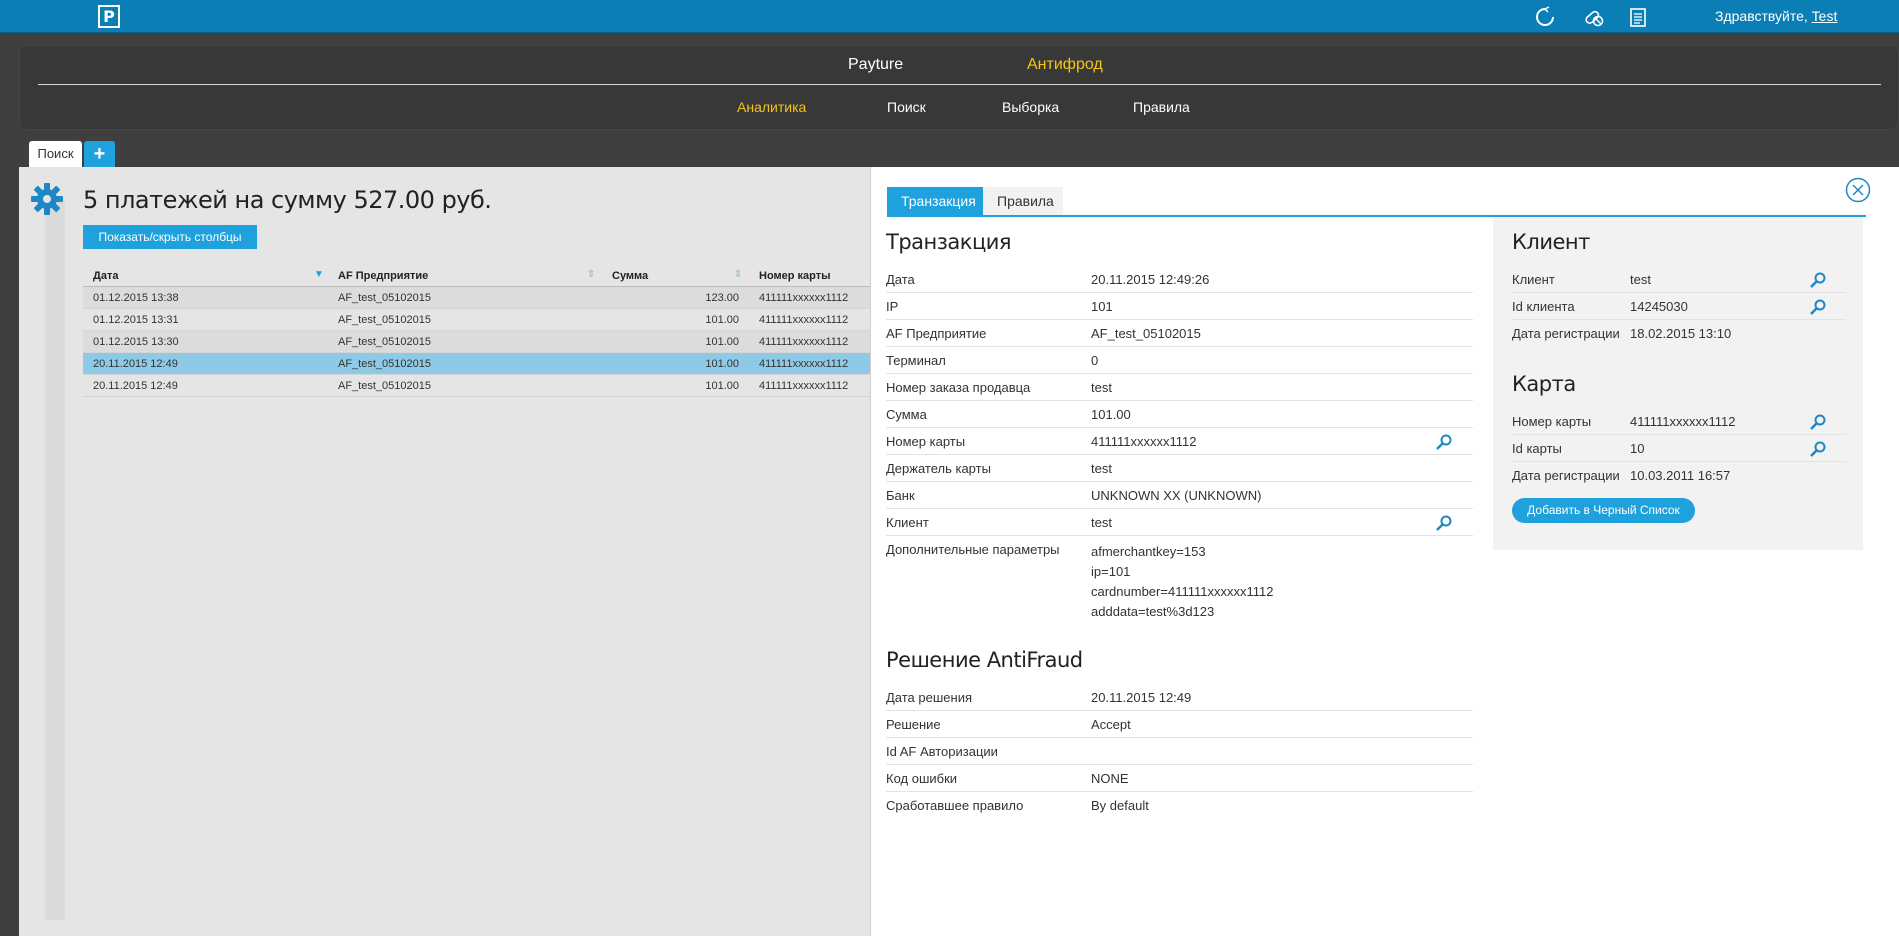 Image resolution: width=1899 pixels, height=936 pixels. Describe the element at coordinates (1858, 190) in the screenshot. I see `close-icon` at that location.